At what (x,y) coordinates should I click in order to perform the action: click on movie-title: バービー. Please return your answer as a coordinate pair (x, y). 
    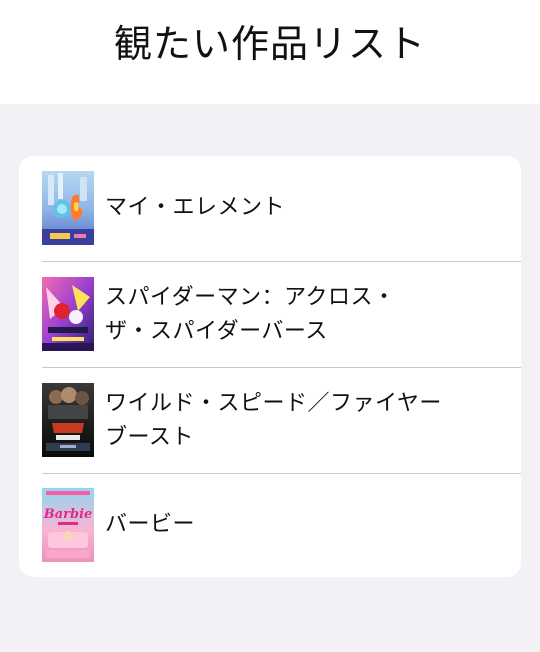
    Looking at the image, I should click on (150, 524).